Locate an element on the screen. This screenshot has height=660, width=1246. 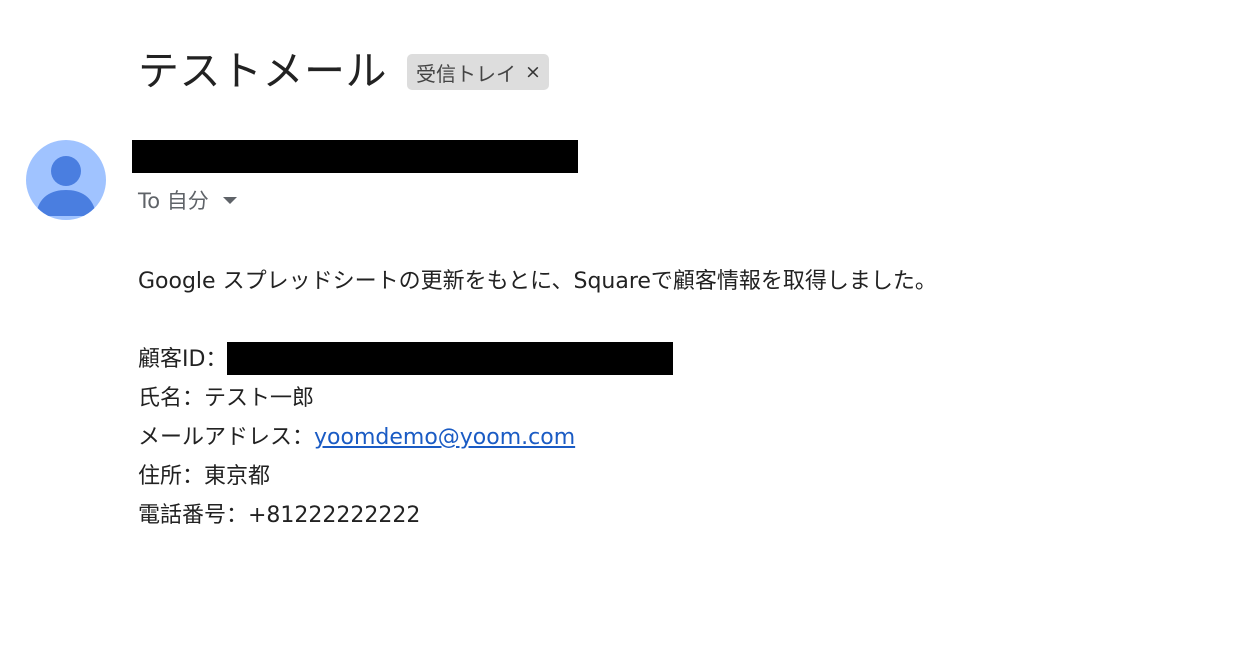
customer-id-line: 顧客ID： is located at coordinates (537, 359).